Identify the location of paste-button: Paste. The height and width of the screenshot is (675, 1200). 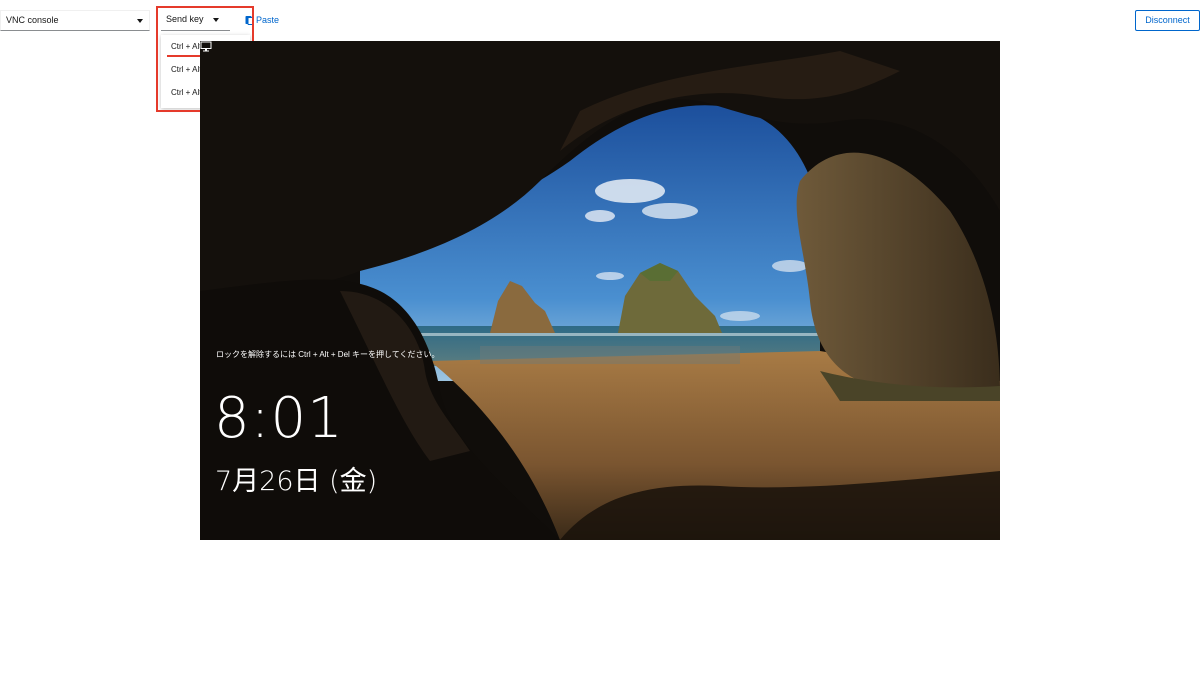
(262, 20).